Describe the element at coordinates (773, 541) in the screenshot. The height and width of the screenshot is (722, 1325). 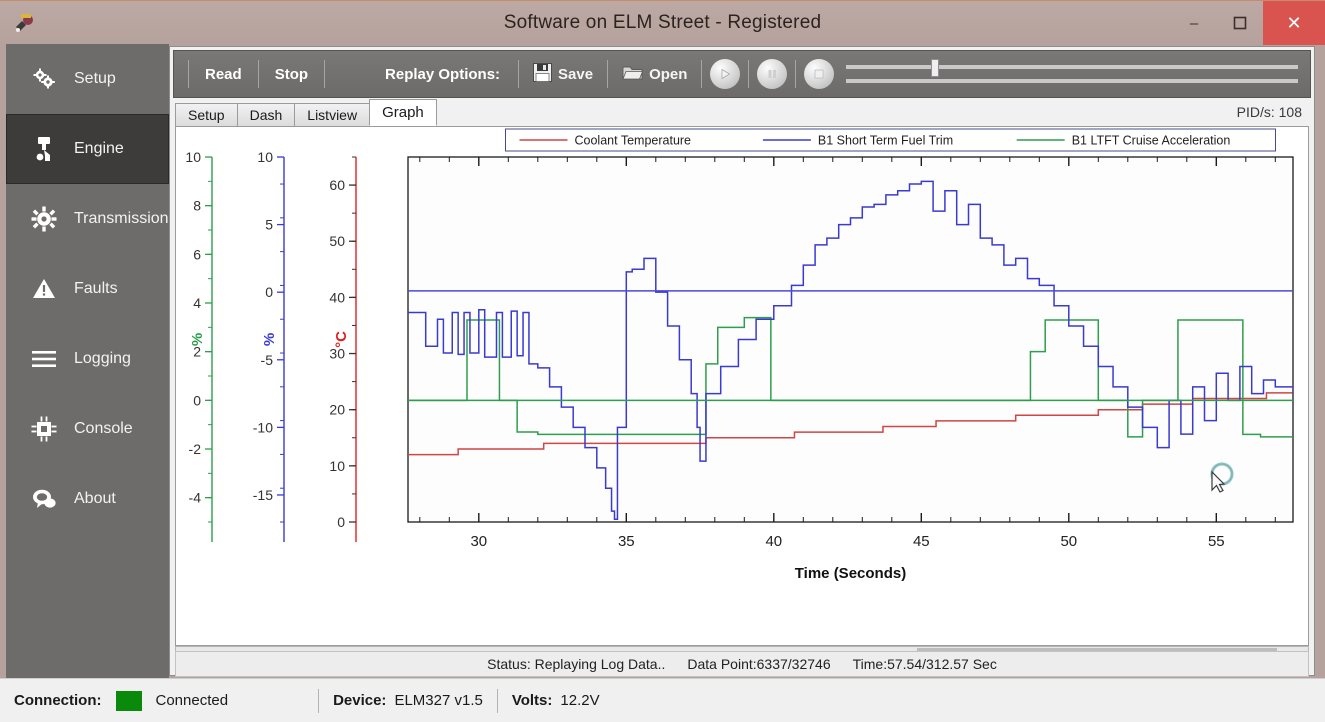
I see `svg-text: 40` at that location.